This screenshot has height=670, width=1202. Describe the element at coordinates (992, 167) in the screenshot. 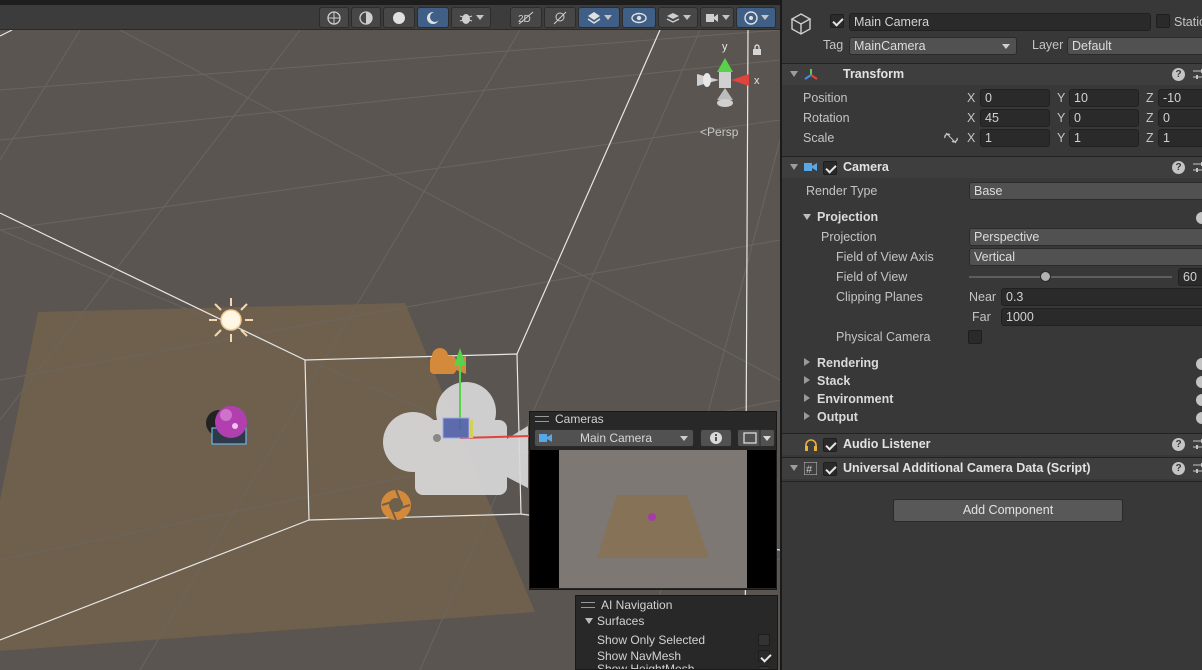

I see `camera-component-header: Camera ?` at that location.